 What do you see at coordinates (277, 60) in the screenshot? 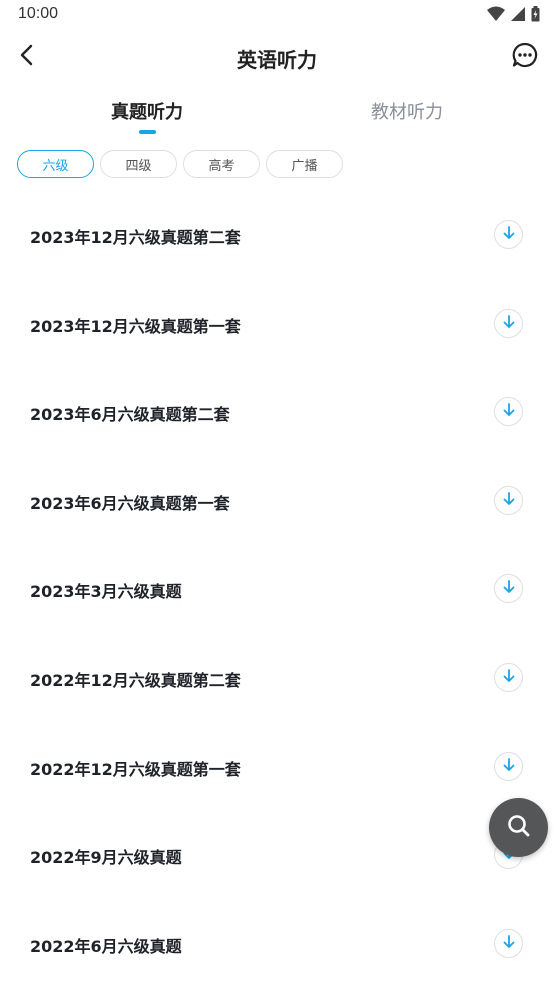
I see `page-title: 英语听力` at bounding box center [277, 60].